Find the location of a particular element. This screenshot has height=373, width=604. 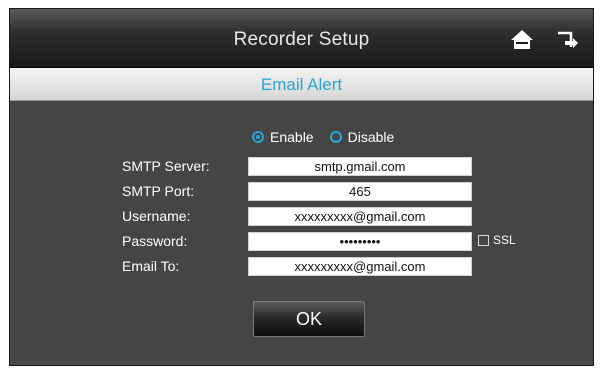

password-input: ••••••••• is located at coordinates (360, 241).